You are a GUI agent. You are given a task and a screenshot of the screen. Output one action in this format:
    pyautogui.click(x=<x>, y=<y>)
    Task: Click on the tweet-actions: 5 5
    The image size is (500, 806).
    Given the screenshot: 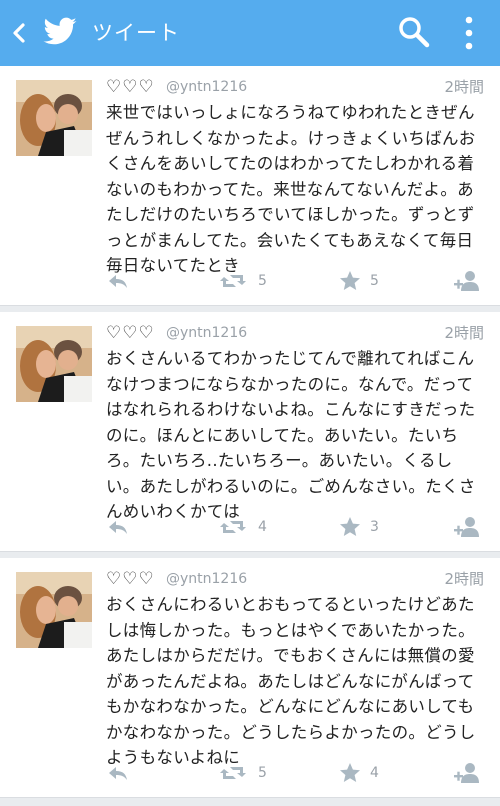 What is the action you would take?
    pyautogui.click(x=295, y=281)
    